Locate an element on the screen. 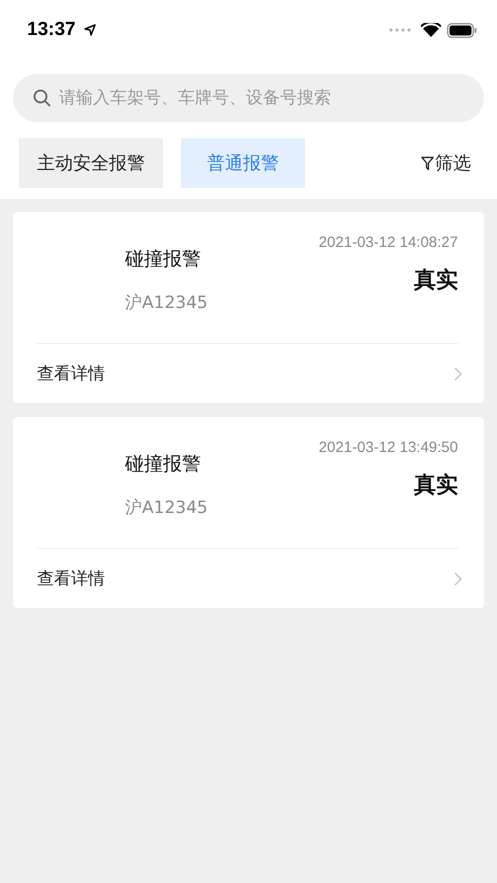 The height and width of the screenshot is (883, 497). alarm-tab: 主动安全报警 is located at coordinates (91, 163).